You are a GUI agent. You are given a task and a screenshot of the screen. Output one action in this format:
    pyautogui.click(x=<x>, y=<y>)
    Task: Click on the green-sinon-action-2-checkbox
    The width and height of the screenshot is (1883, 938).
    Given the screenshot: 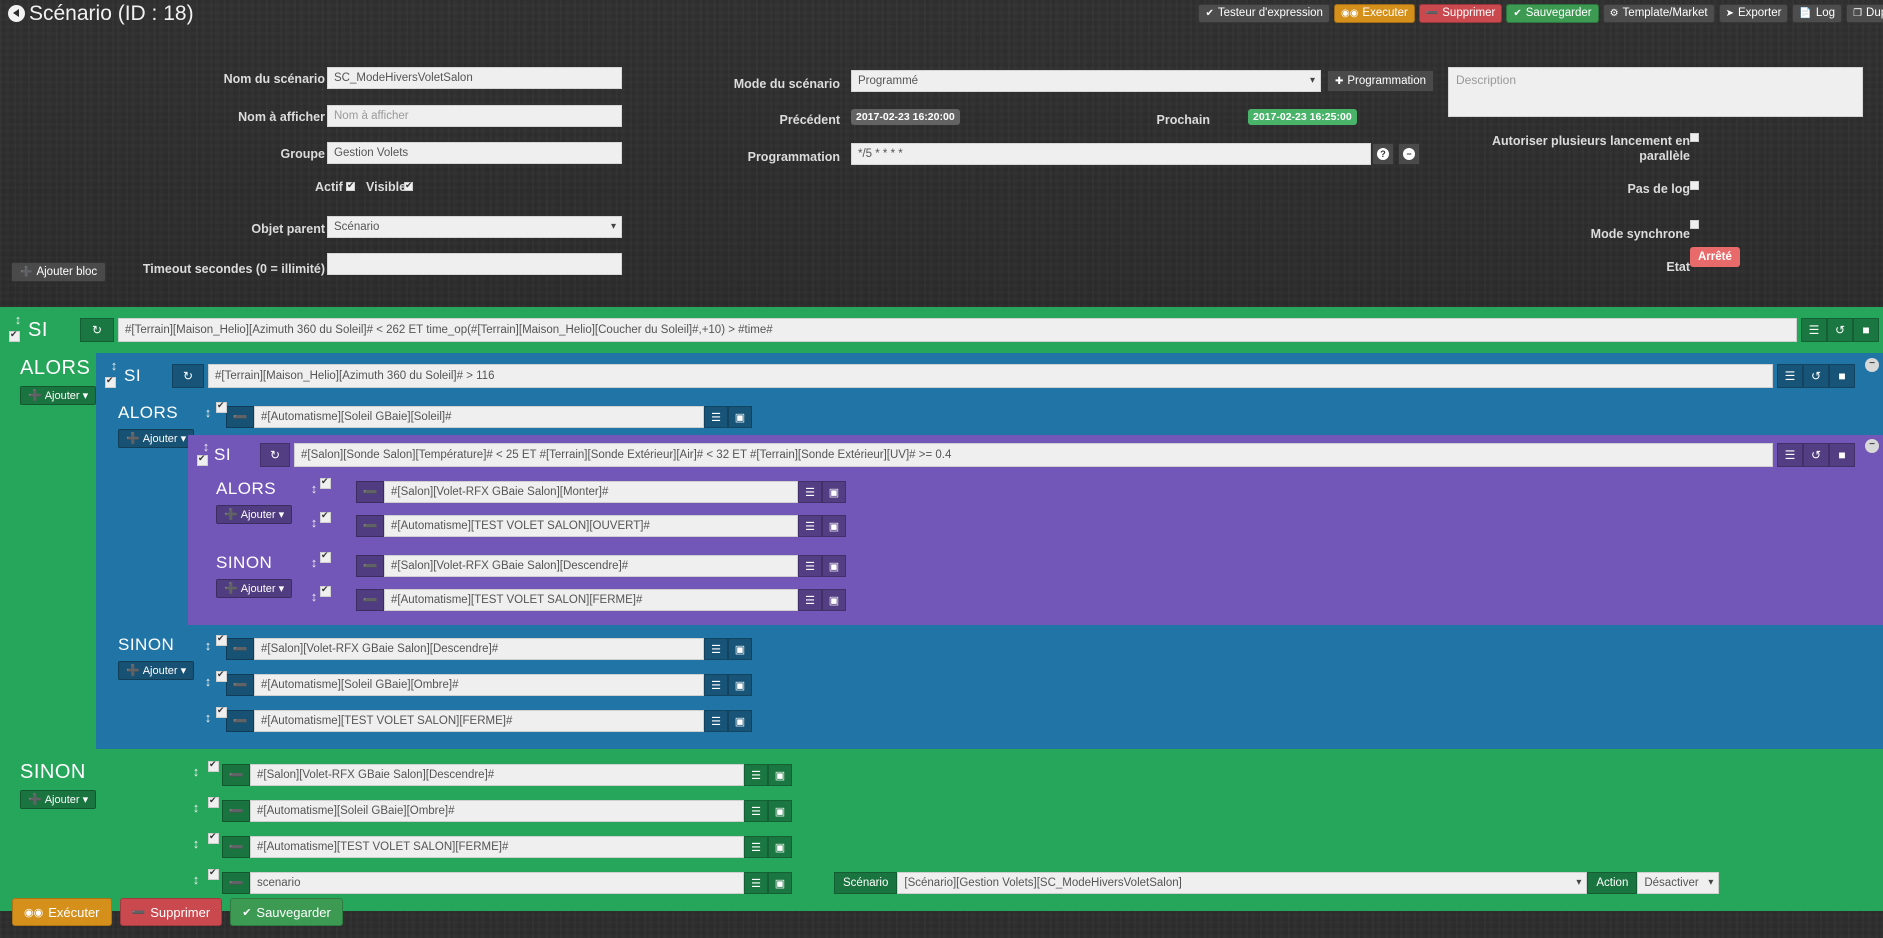 What is the action you would take?
    pyautogui.click(x=213, y=837)
    